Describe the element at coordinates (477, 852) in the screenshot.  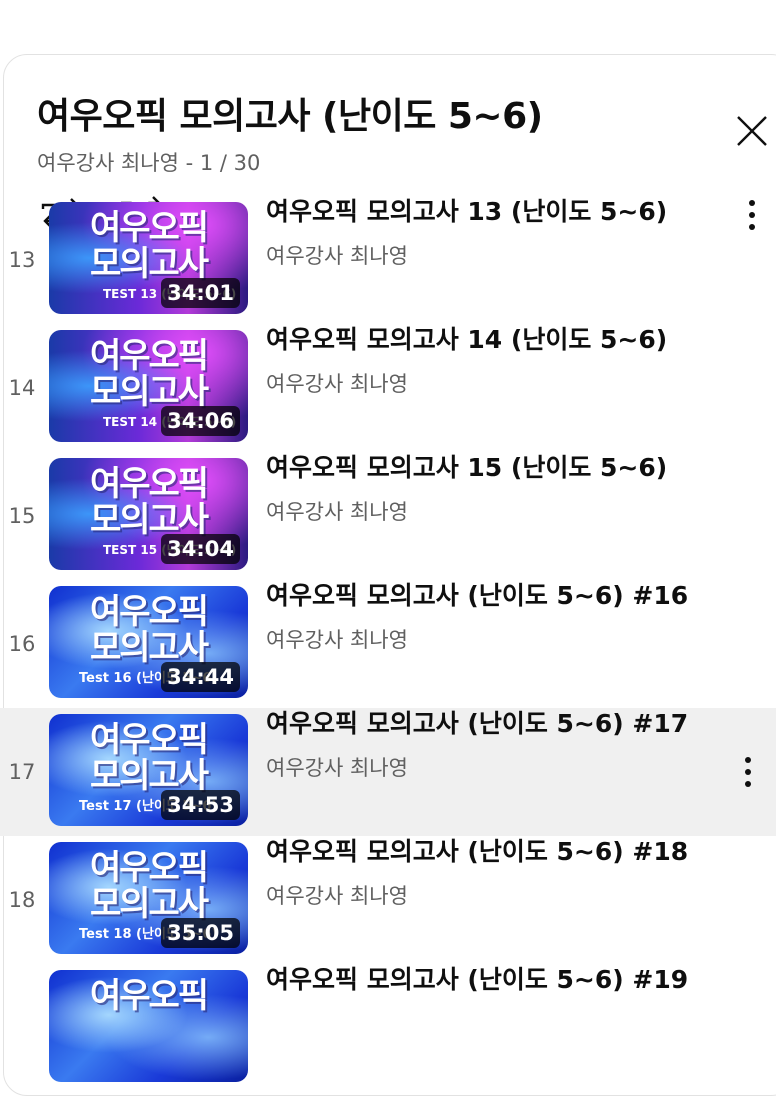
I see `video-title: 여우오픽 모의고사 (난이도 5~6) #18` at that location.